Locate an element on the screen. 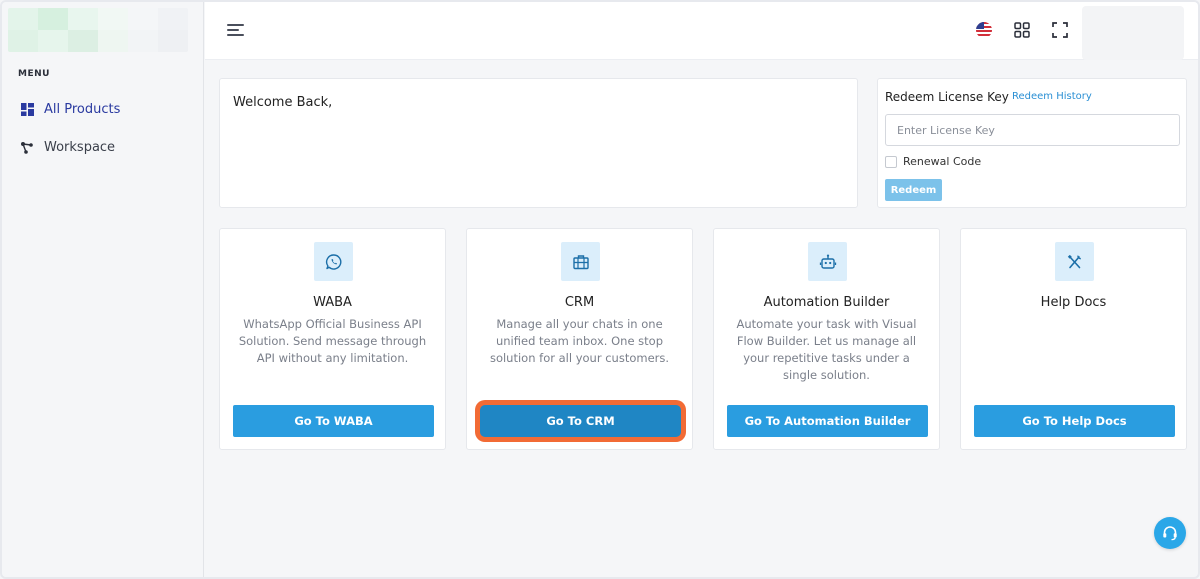 Image resolution: width=1200 pixels, height=579 pixels. product-title: CRM is located at coordinates (579, 302).